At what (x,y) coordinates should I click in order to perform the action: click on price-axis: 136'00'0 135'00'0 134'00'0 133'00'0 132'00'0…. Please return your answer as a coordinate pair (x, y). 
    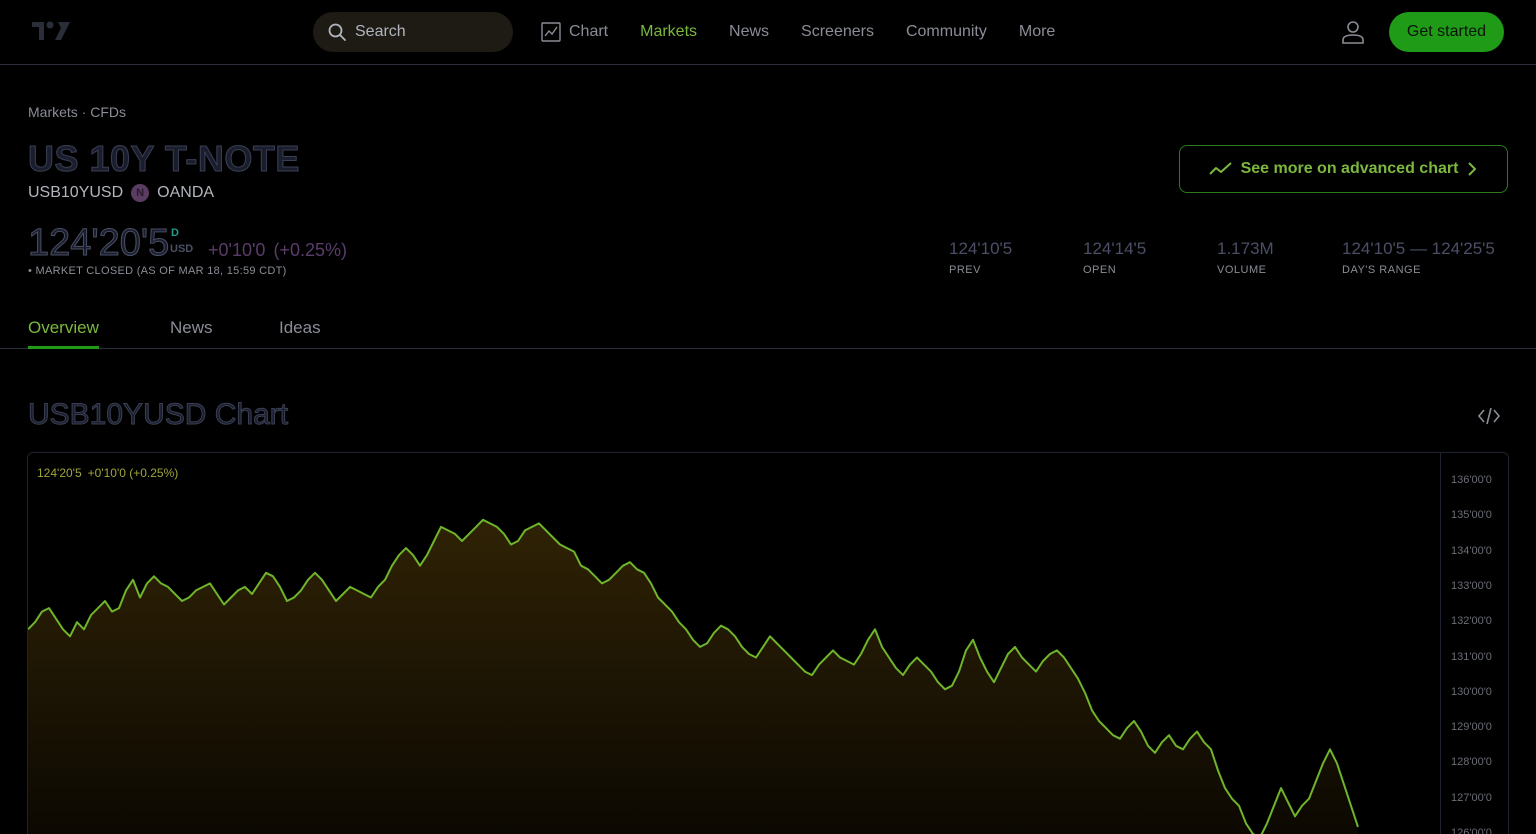
    Looking at the image, I should click on (1474, 643).